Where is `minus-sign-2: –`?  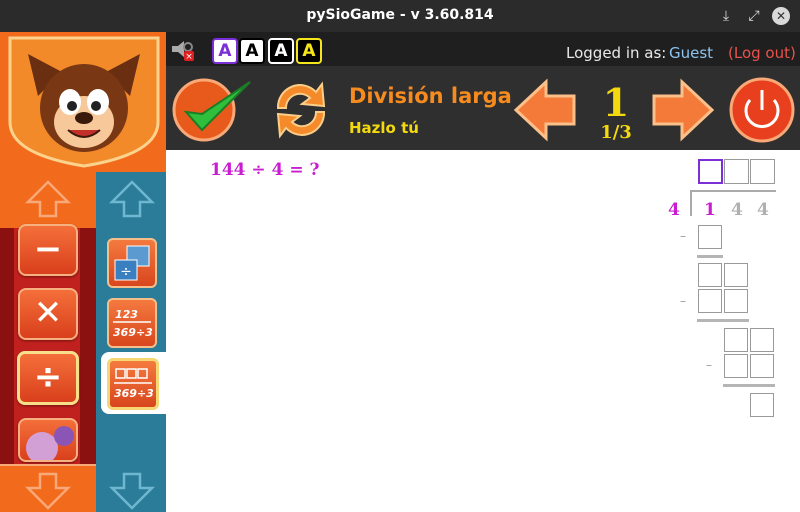 minus-sign-2: – is located at coordinates (683, 301).